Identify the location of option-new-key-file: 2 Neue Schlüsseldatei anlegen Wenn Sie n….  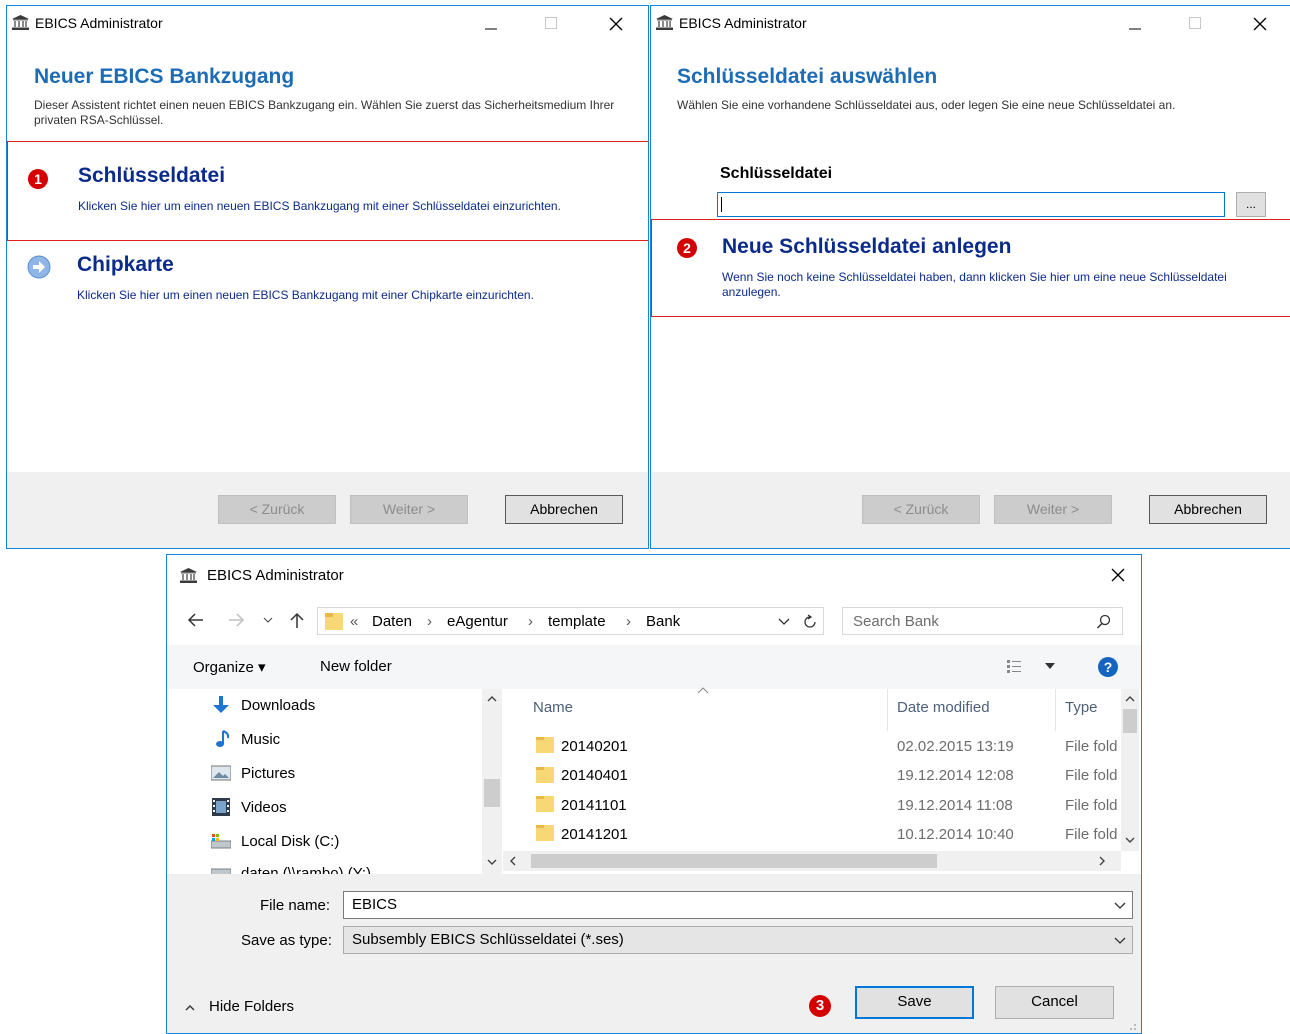
(970, 268).